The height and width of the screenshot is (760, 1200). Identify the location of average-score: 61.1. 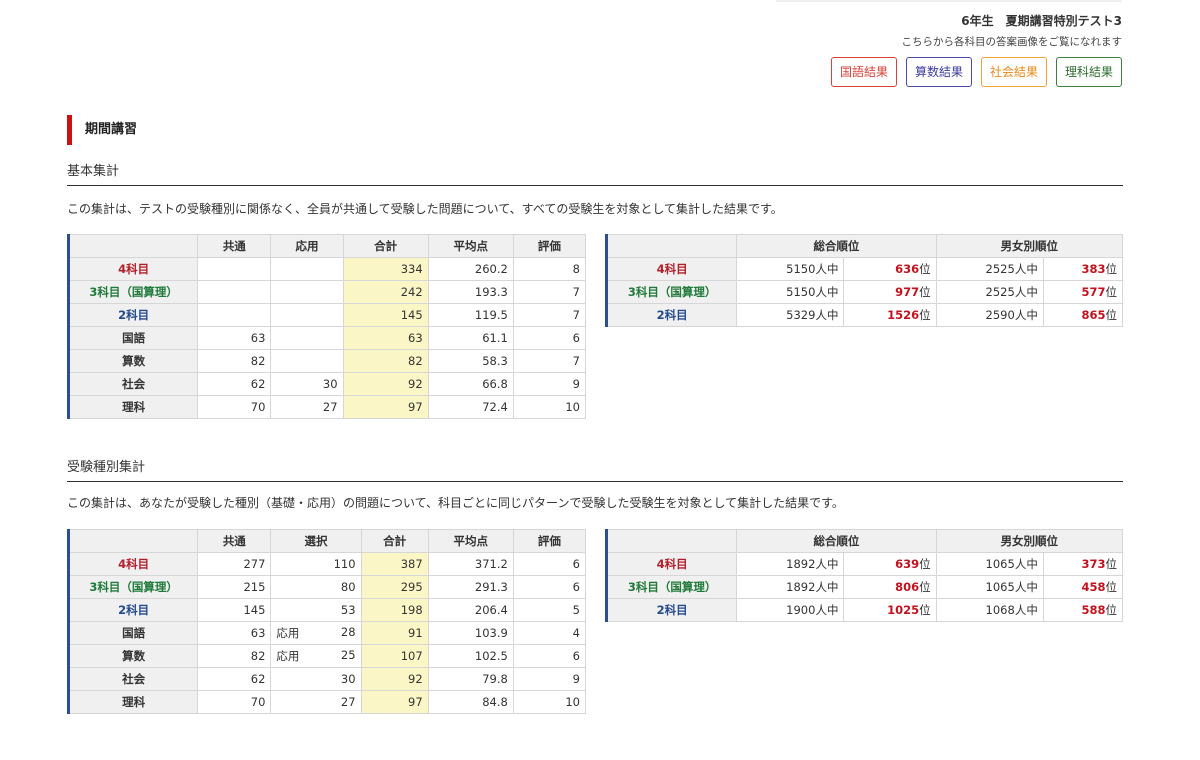
(470, 338).